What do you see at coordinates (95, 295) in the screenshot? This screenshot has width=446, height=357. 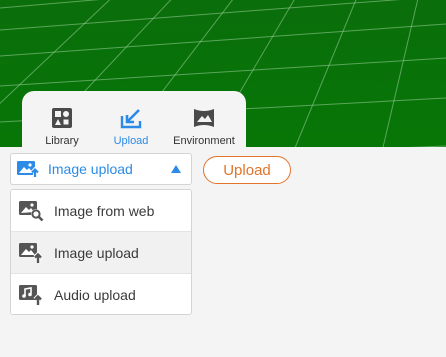 I see `menu-item-label: Audio upload` at bounding box center [95, 295].